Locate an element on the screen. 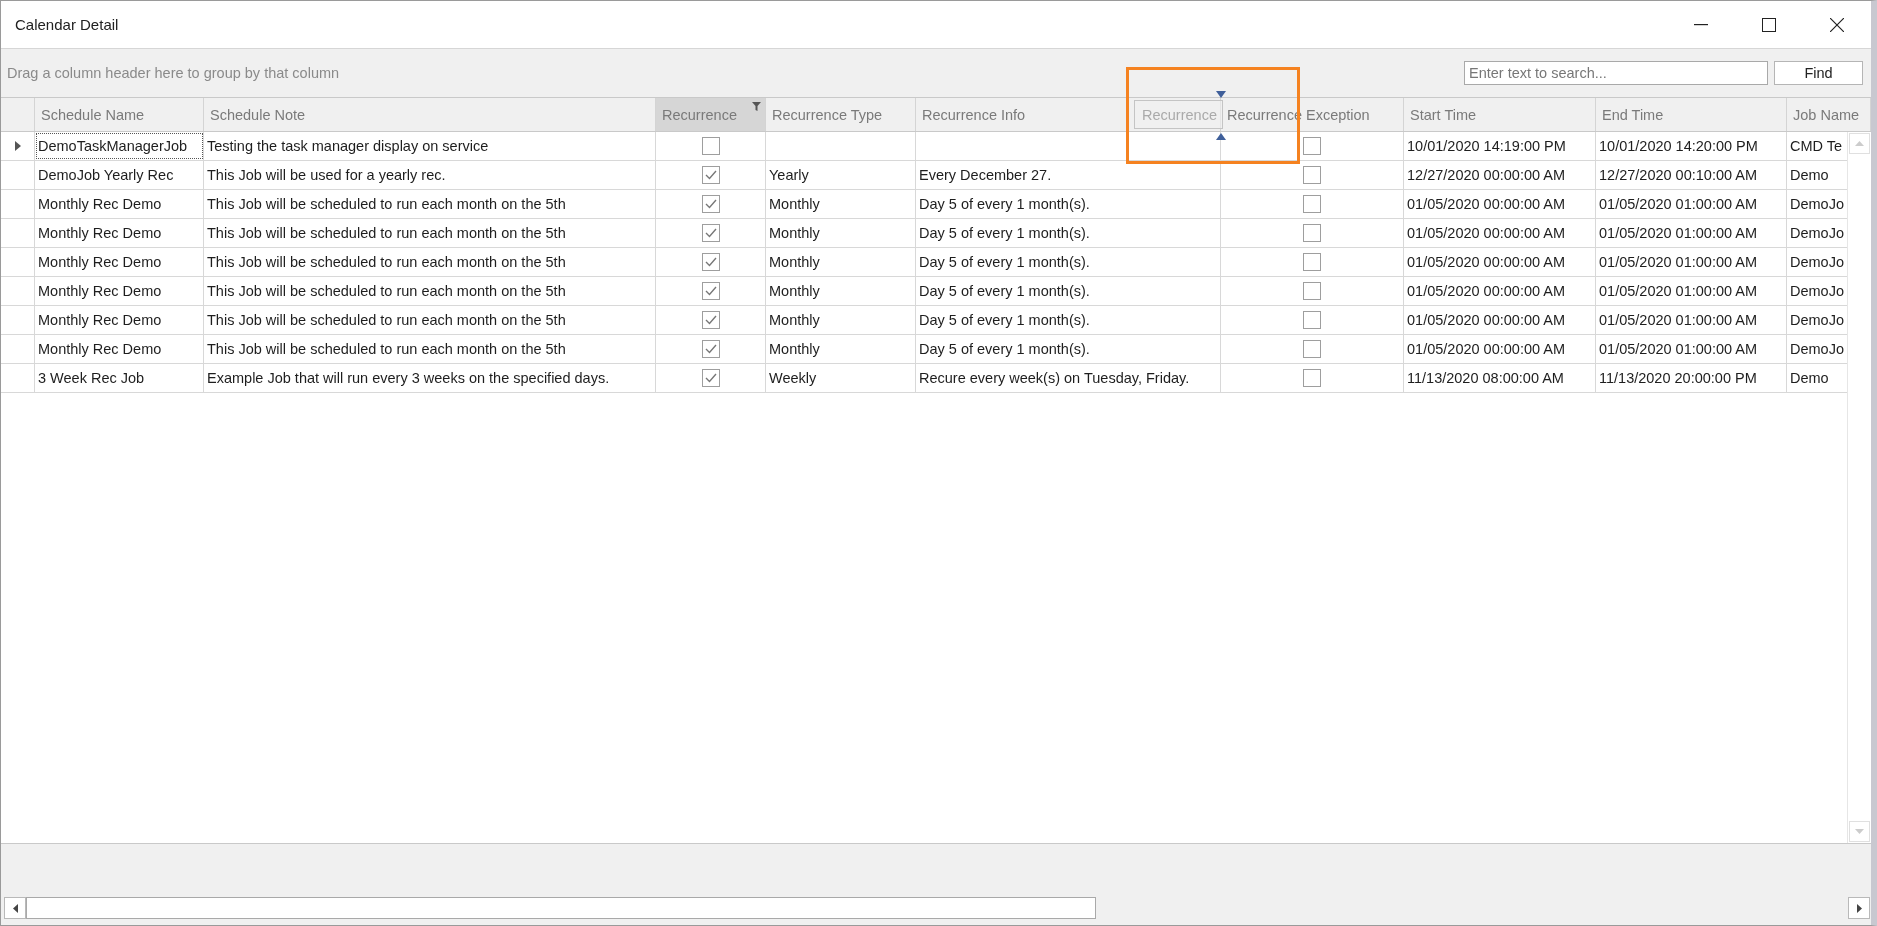 The width and height of the screenshot is (1877, 926). down-arrow-icon is located at coordinates (1859, 831).